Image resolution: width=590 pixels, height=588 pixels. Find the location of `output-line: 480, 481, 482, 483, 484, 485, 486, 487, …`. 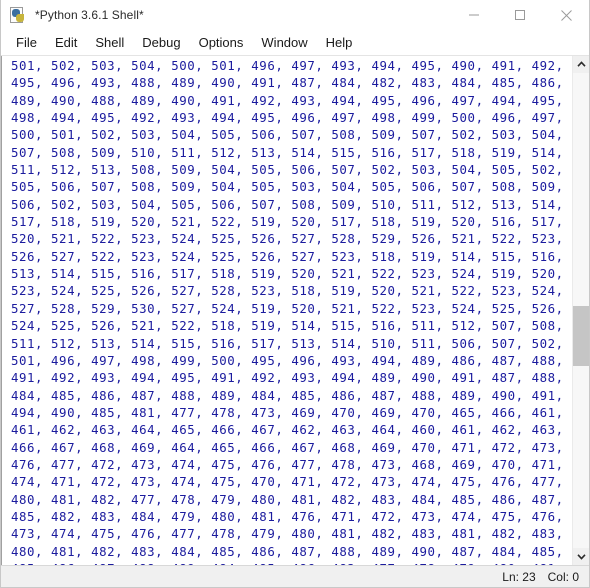

output-line: 480, 481, 482, 483, 484, 485, 486, 487, … is located at coordinates (291, 551).